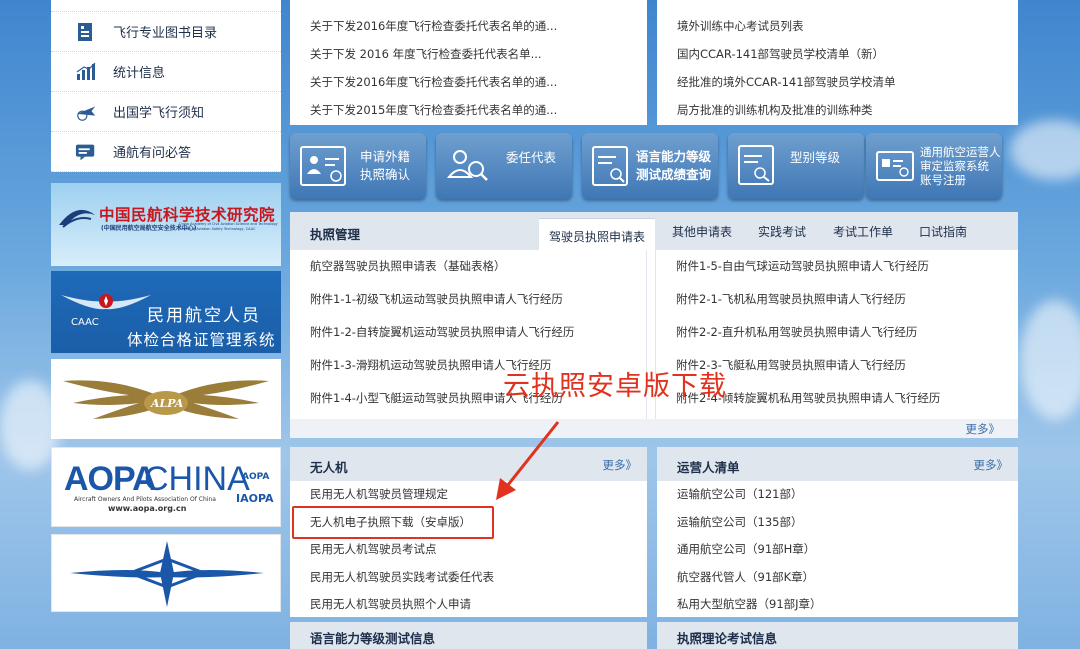 Image resolution: width=1080 pixels, height=649 pixels. Describe the element at coordinates (197, 479) in the screenshot. I see `aopa-china: CHINA` at that location.